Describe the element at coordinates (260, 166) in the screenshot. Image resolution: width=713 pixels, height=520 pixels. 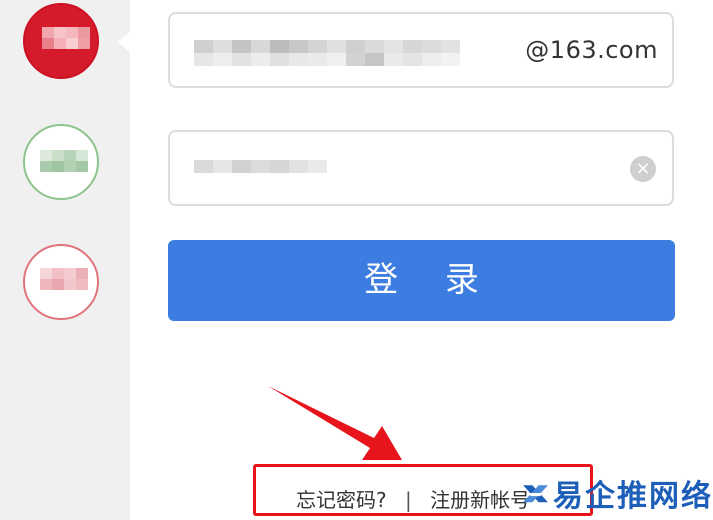
I see `password-pixelated-text` at that location.